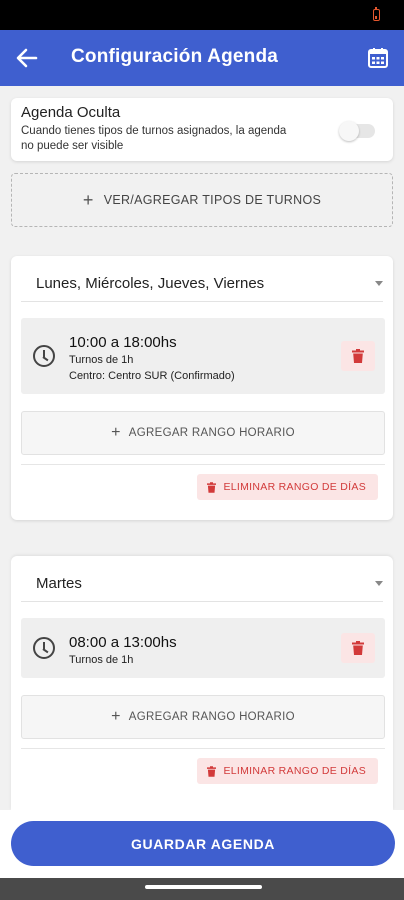 Image resolution: width=404 pixels, height=900 pixels. I want to click on hidden-agenda-toggle, so click(357, 131).